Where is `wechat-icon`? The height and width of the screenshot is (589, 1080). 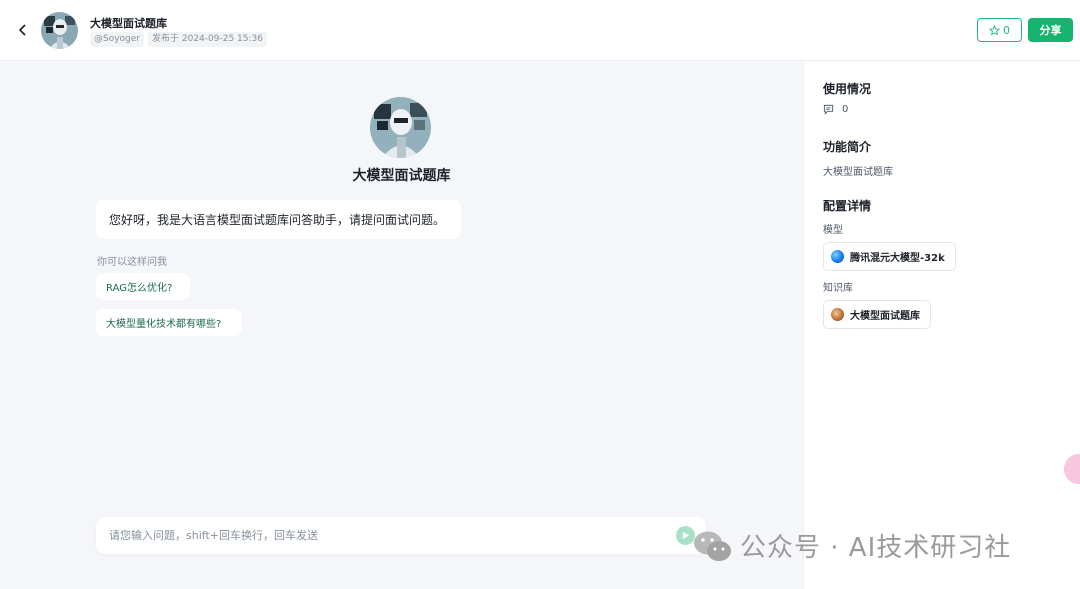
wechat-icon is located at coordinates (712, 546).